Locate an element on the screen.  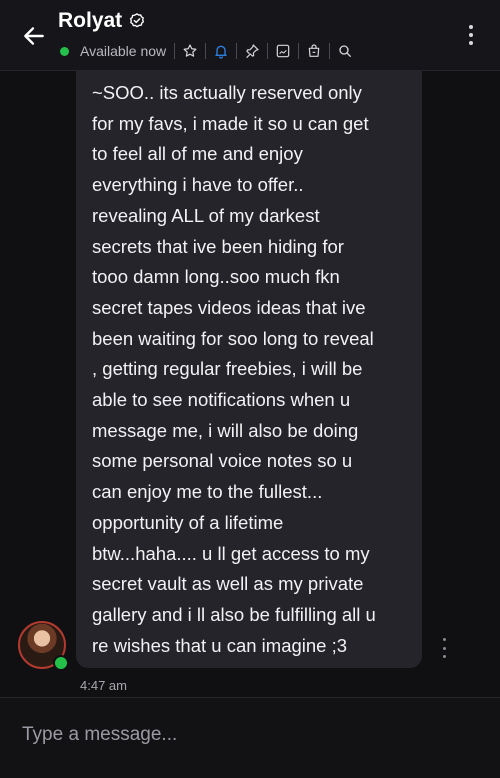
notifications-button is located at coordinates (221, 51).